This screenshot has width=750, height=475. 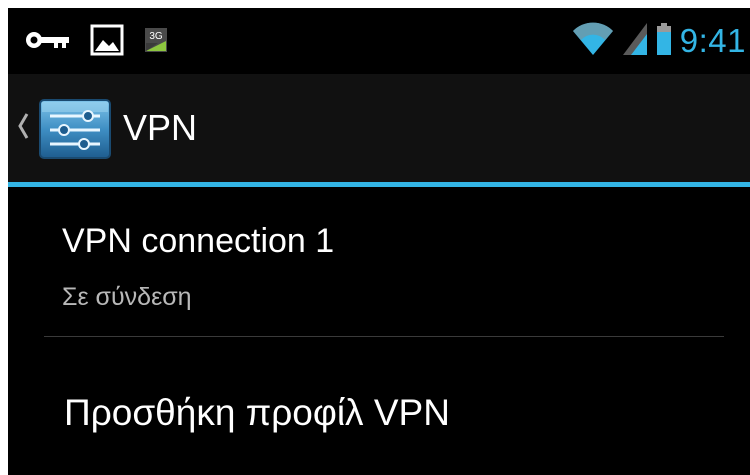 I want to click on back-chevron-icon, so click(x=23, y=126).